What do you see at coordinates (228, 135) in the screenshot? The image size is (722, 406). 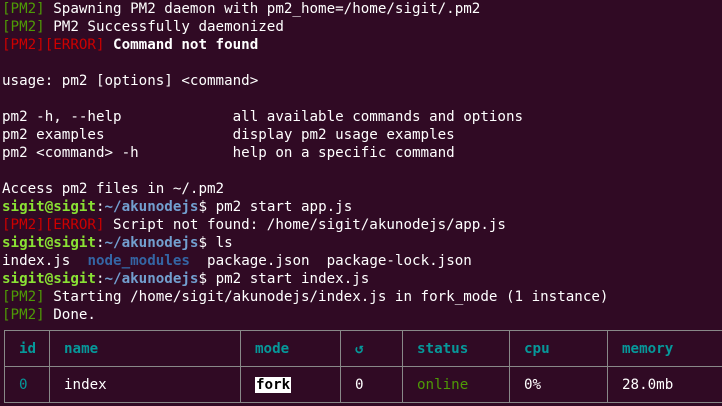 I see `line-text: pm2 examples display pm2 usage examples` at bounding box center [228, 135].